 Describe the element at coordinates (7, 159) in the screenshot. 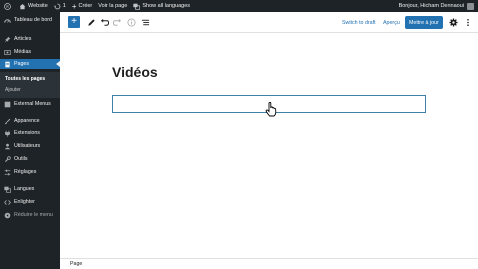

I see `tools-icon` at that location.